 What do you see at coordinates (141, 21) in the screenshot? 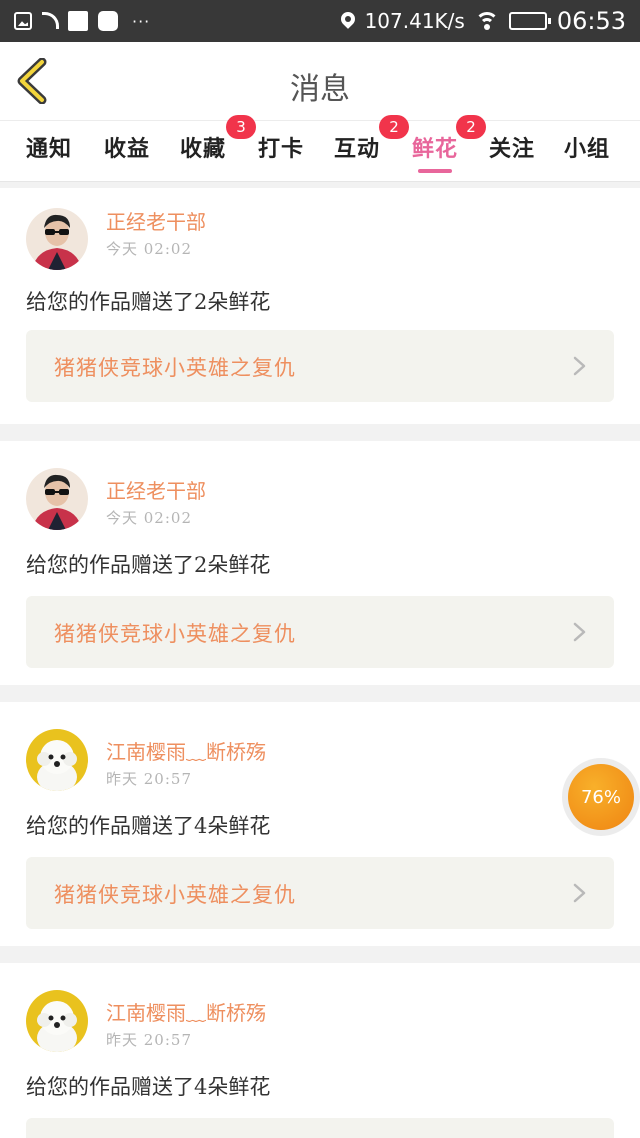
I see `more-notifications: ···` at bounding box center [141, 21].